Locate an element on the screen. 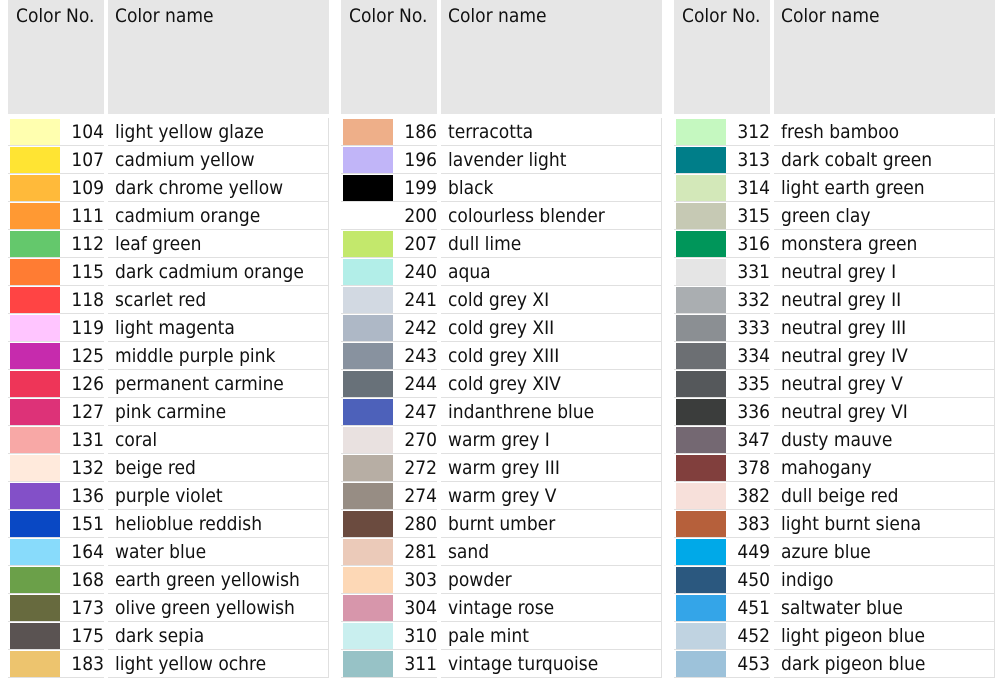  color-name: fresh bamboo is located at coordinates (884, 132).